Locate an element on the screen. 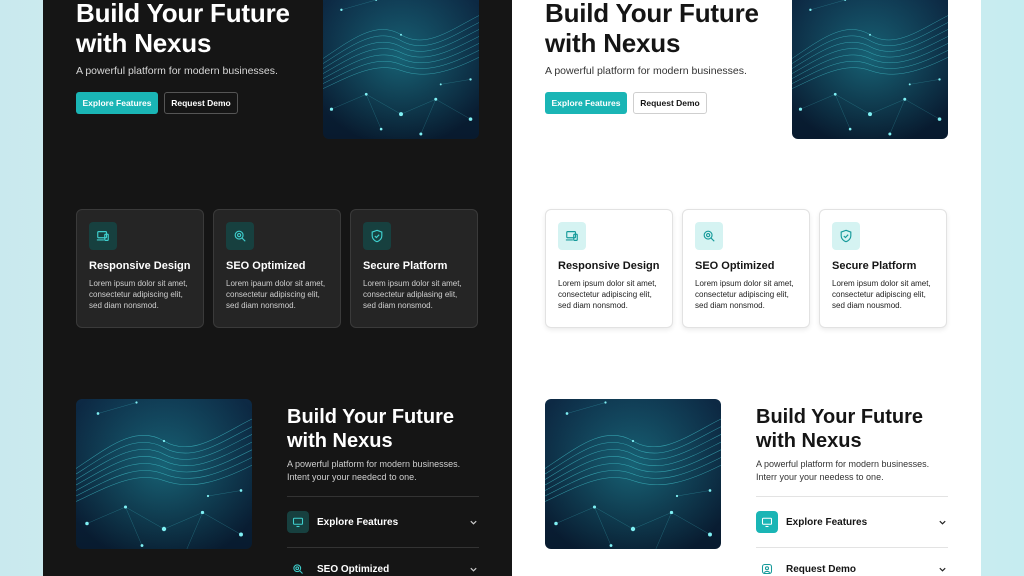  accordion-label: Request Demo is located at coordinates (821, 569).